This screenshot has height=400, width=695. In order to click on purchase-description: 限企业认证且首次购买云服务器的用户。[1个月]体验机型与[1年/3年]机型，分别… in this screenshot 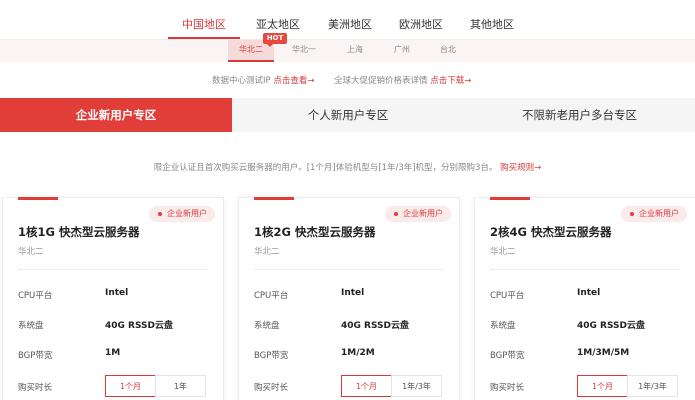, I will do `click(347, 167)`.